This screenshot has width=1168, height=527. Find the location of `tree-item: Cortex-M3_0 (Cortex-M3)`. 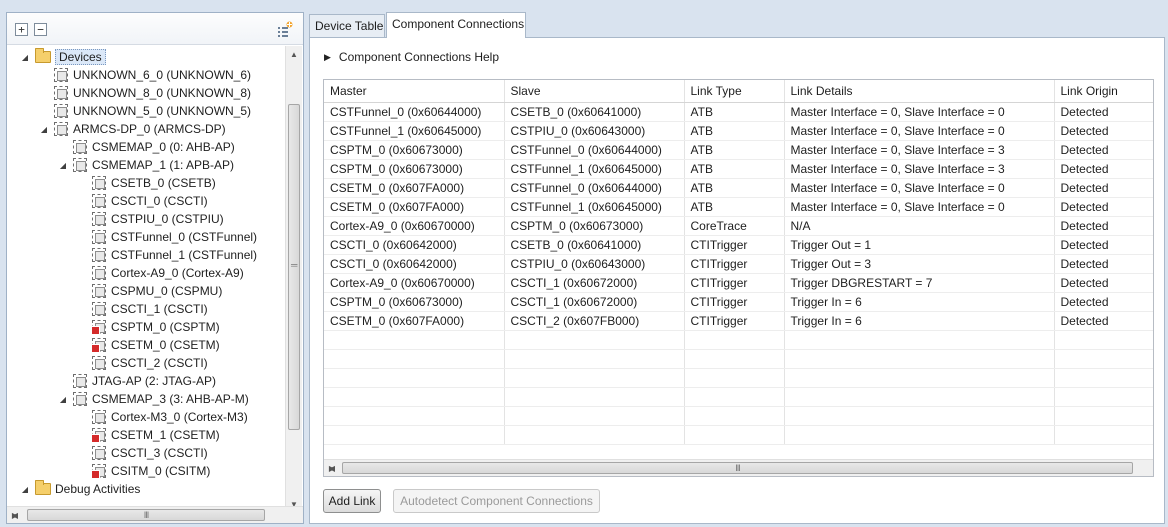

tree-item: Cortex-M3_0 (Cortex-M3) is located at coordinates (162, 417).